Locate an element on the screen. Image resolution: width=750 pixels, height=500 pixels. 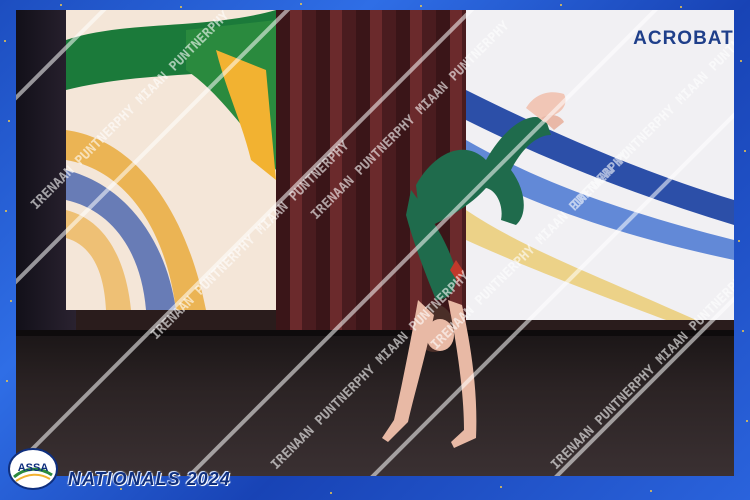
logo-text: ASSA is located at coordinates (33, 468).